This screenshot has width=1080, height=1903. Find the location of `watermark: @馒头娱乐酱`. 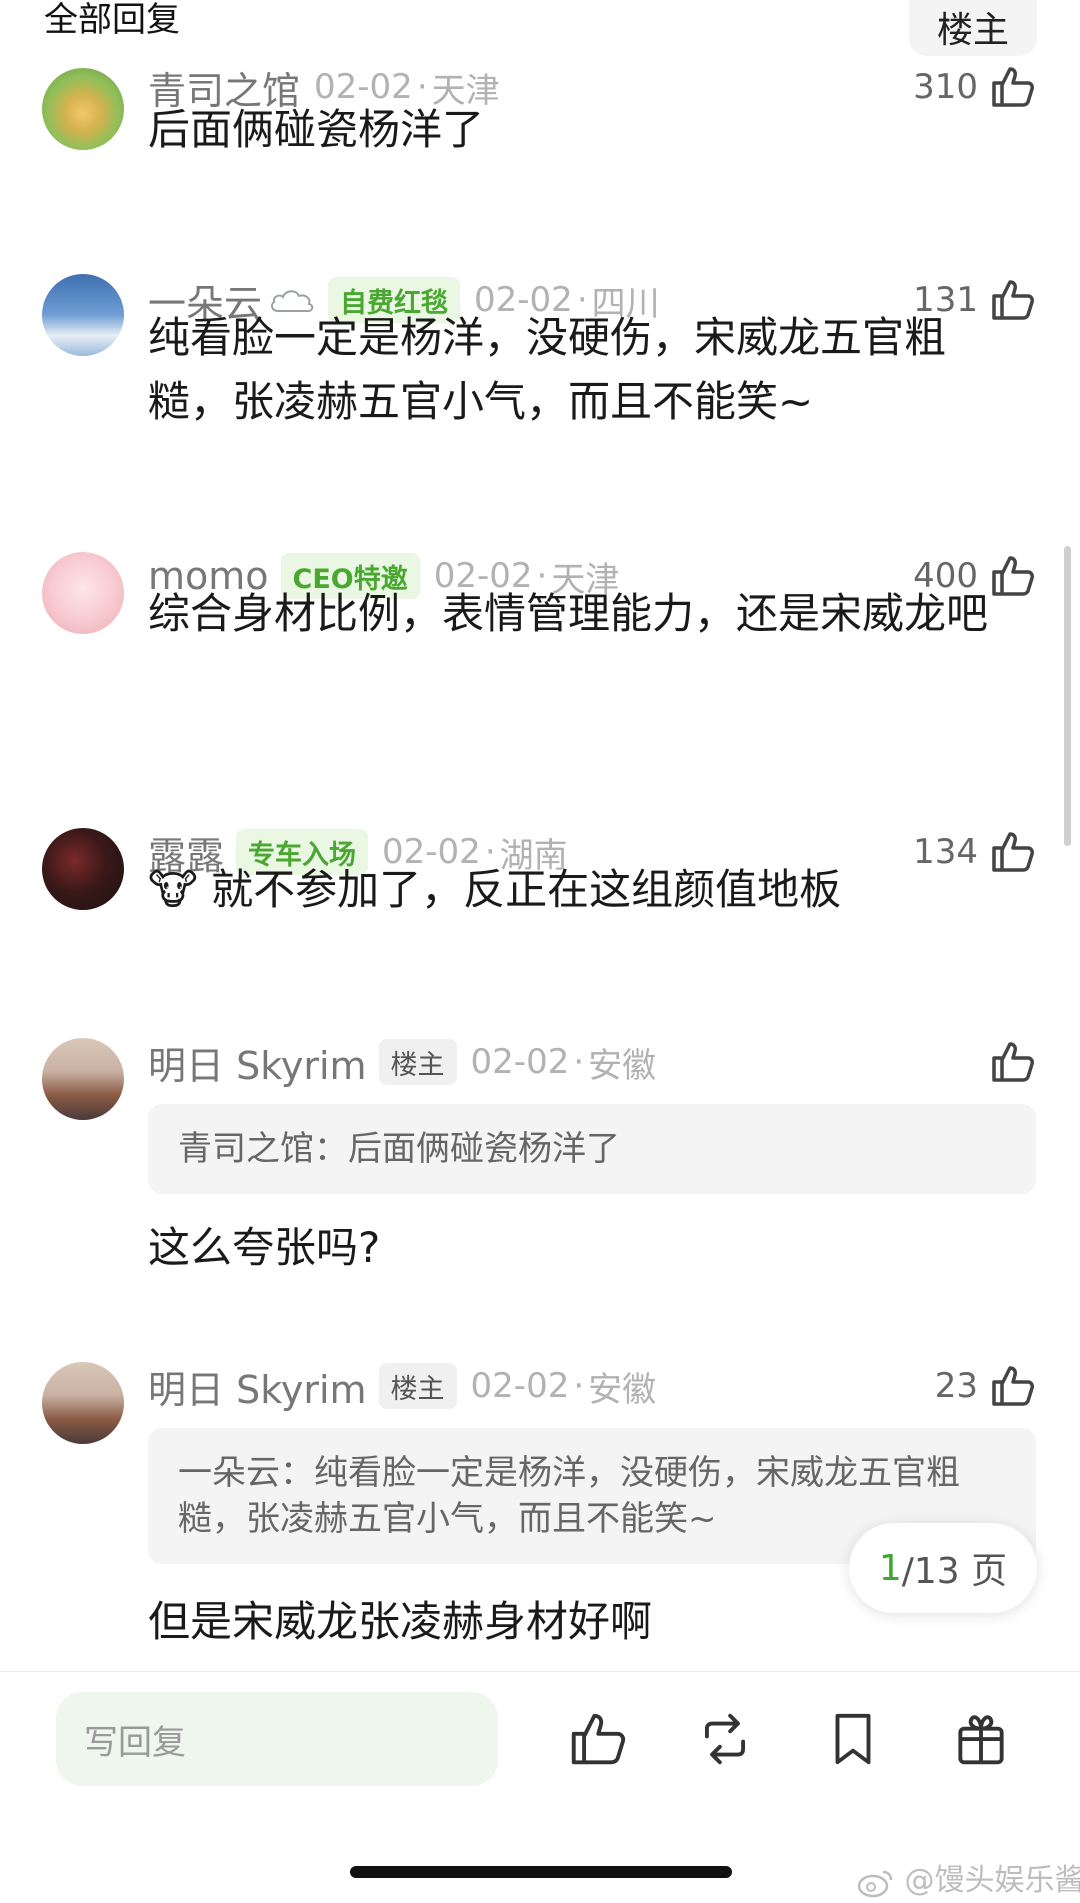

watermark: @馒头娱乐酱 is located at coordinates (967, 1877).